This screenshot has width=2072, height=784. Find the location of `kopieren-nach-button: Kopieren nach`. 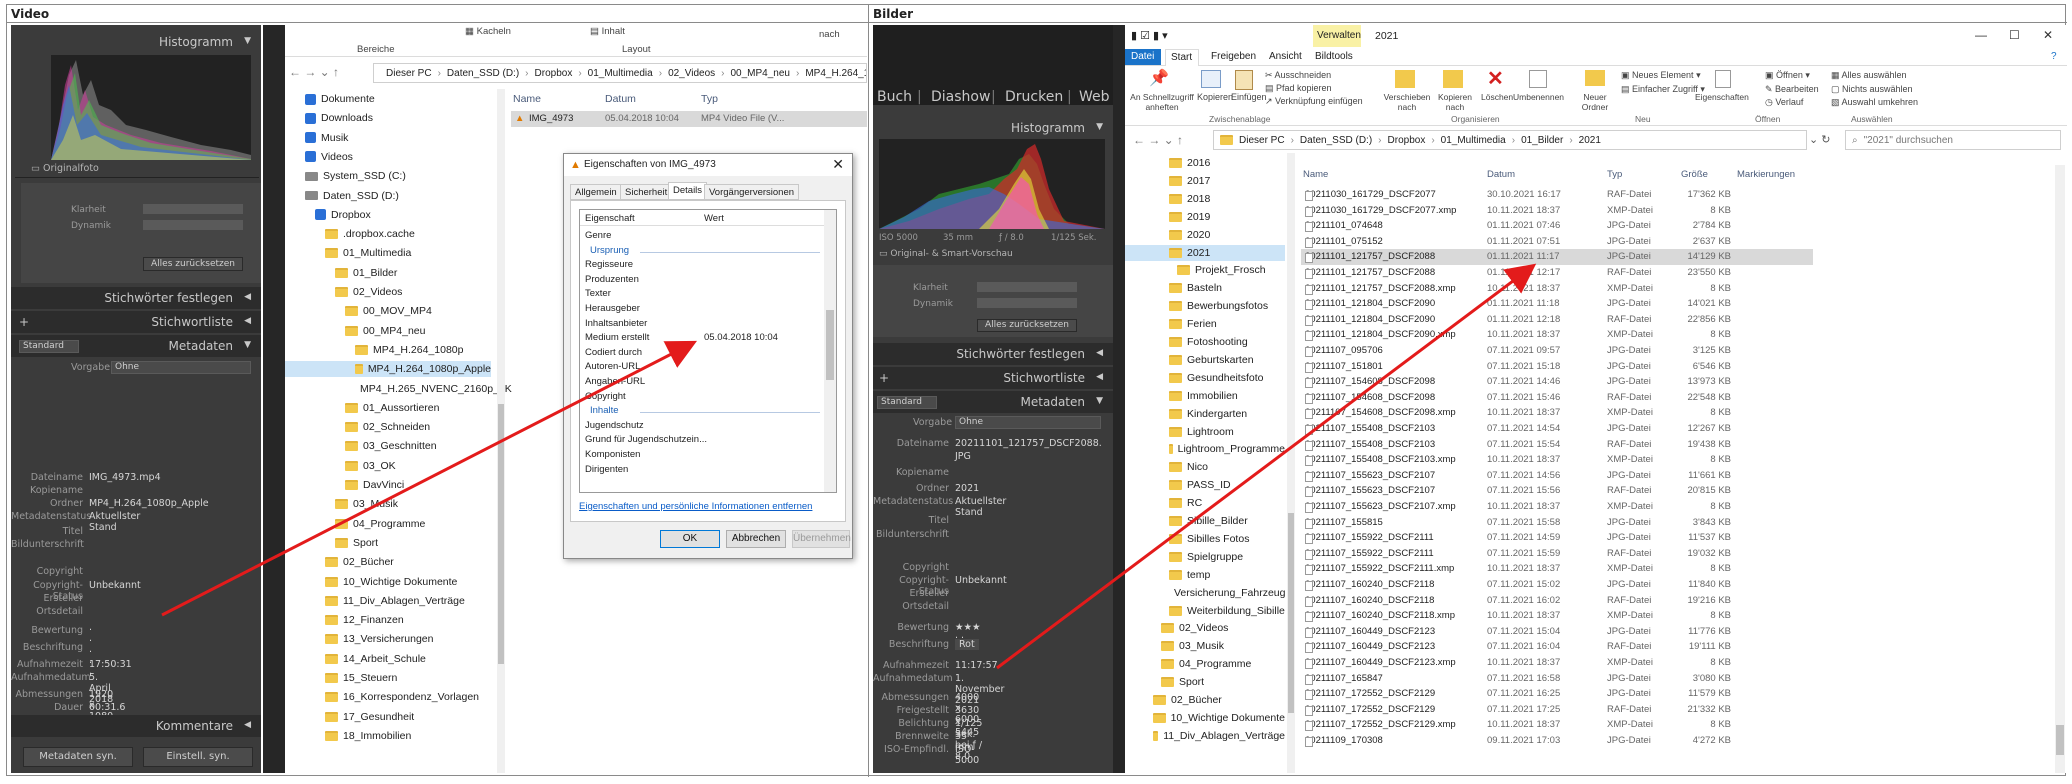

kopieren-nach-button: Kopieren nach is located at coordinates (1455, 102).